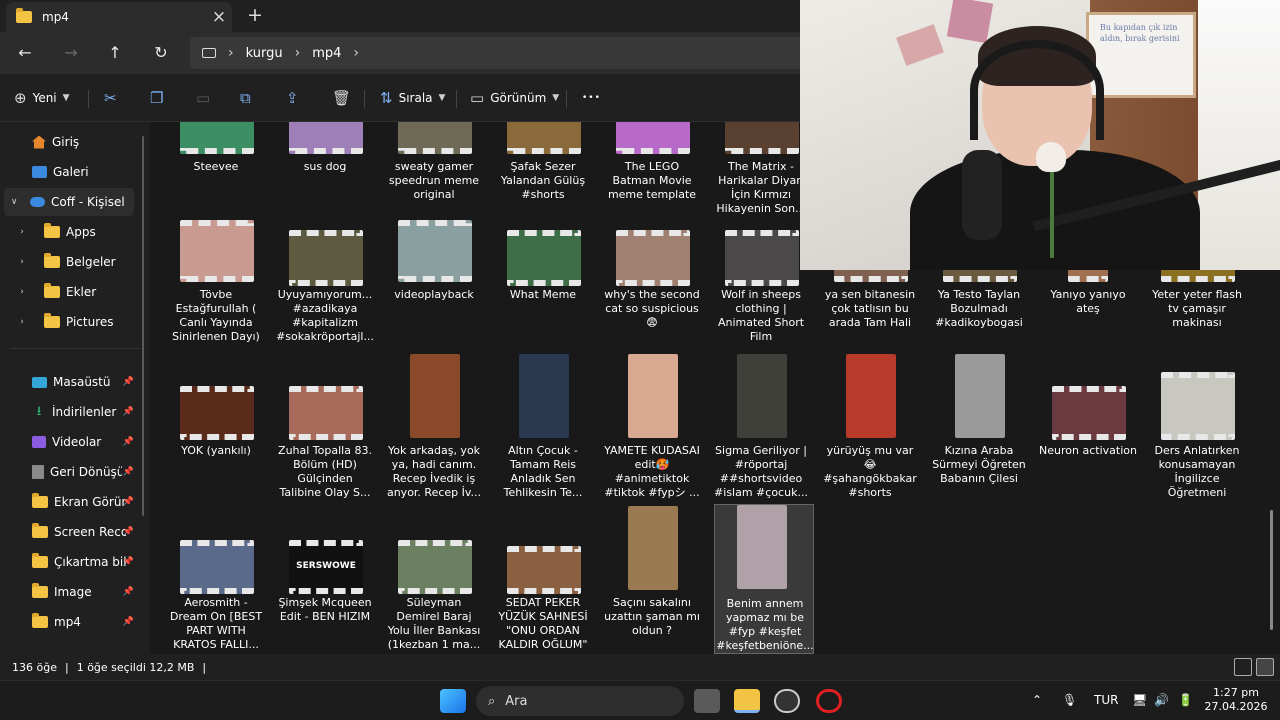 Image resolution: width=1280 pixels, height=720 pixels. Describe the element at coordinates (707, 701) in the screenshot. I see `task-view-icon` at that location.